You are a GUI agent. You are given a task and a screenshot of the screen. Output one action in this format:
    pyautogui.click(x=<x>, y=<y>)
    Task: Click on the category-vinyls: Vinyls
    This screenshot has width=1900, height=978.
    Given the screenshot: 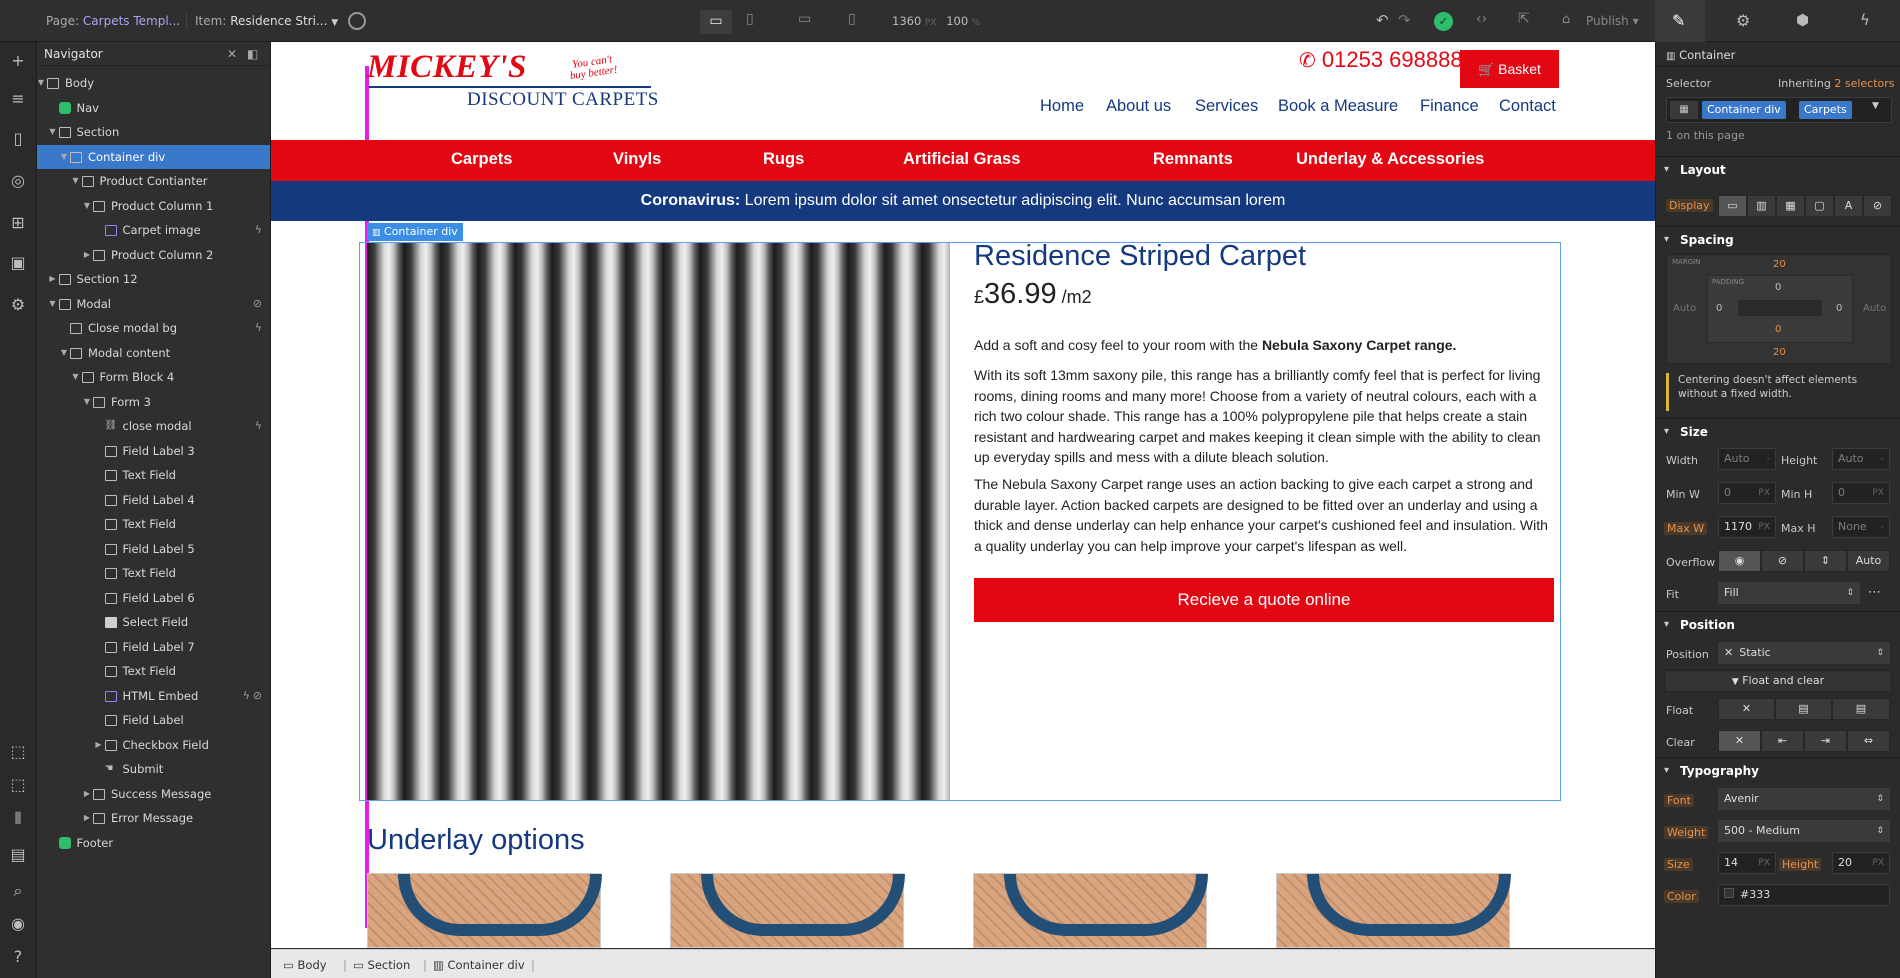 What is the action you would take?
    pyautogui.click(x=637, y=159)
    